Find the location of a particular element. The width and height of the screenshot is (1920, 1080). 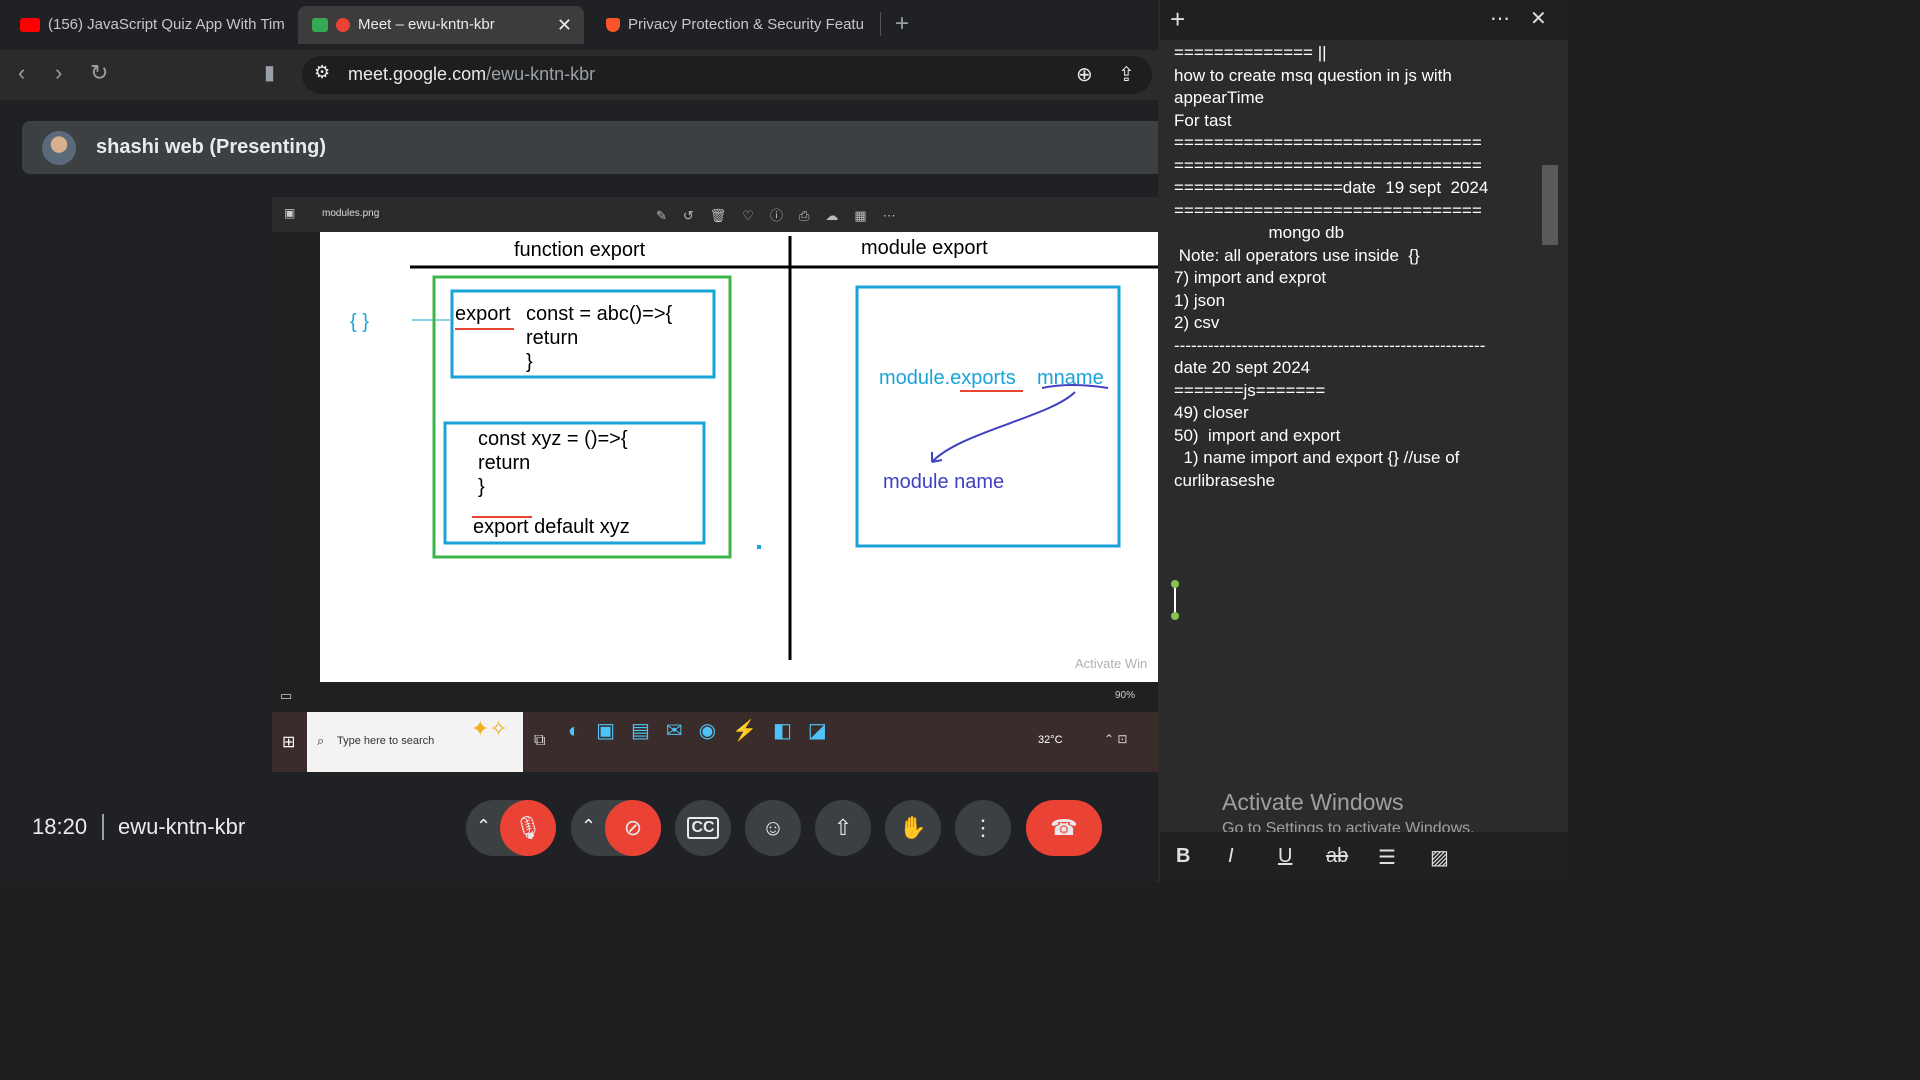

note-line: 50) import and export is located at coordinates (1257, 435).